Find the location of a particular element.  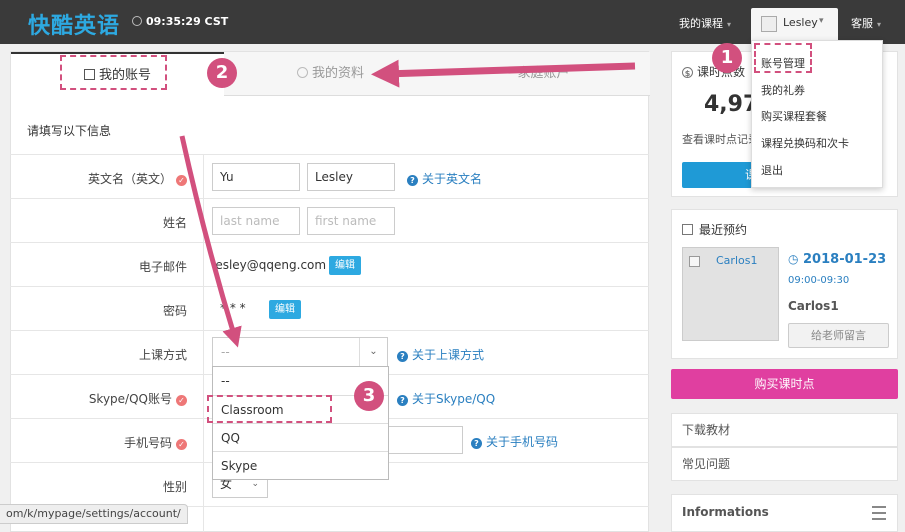

help-class-method: ? 关于上课方式 is located at coordinates (440, 354).